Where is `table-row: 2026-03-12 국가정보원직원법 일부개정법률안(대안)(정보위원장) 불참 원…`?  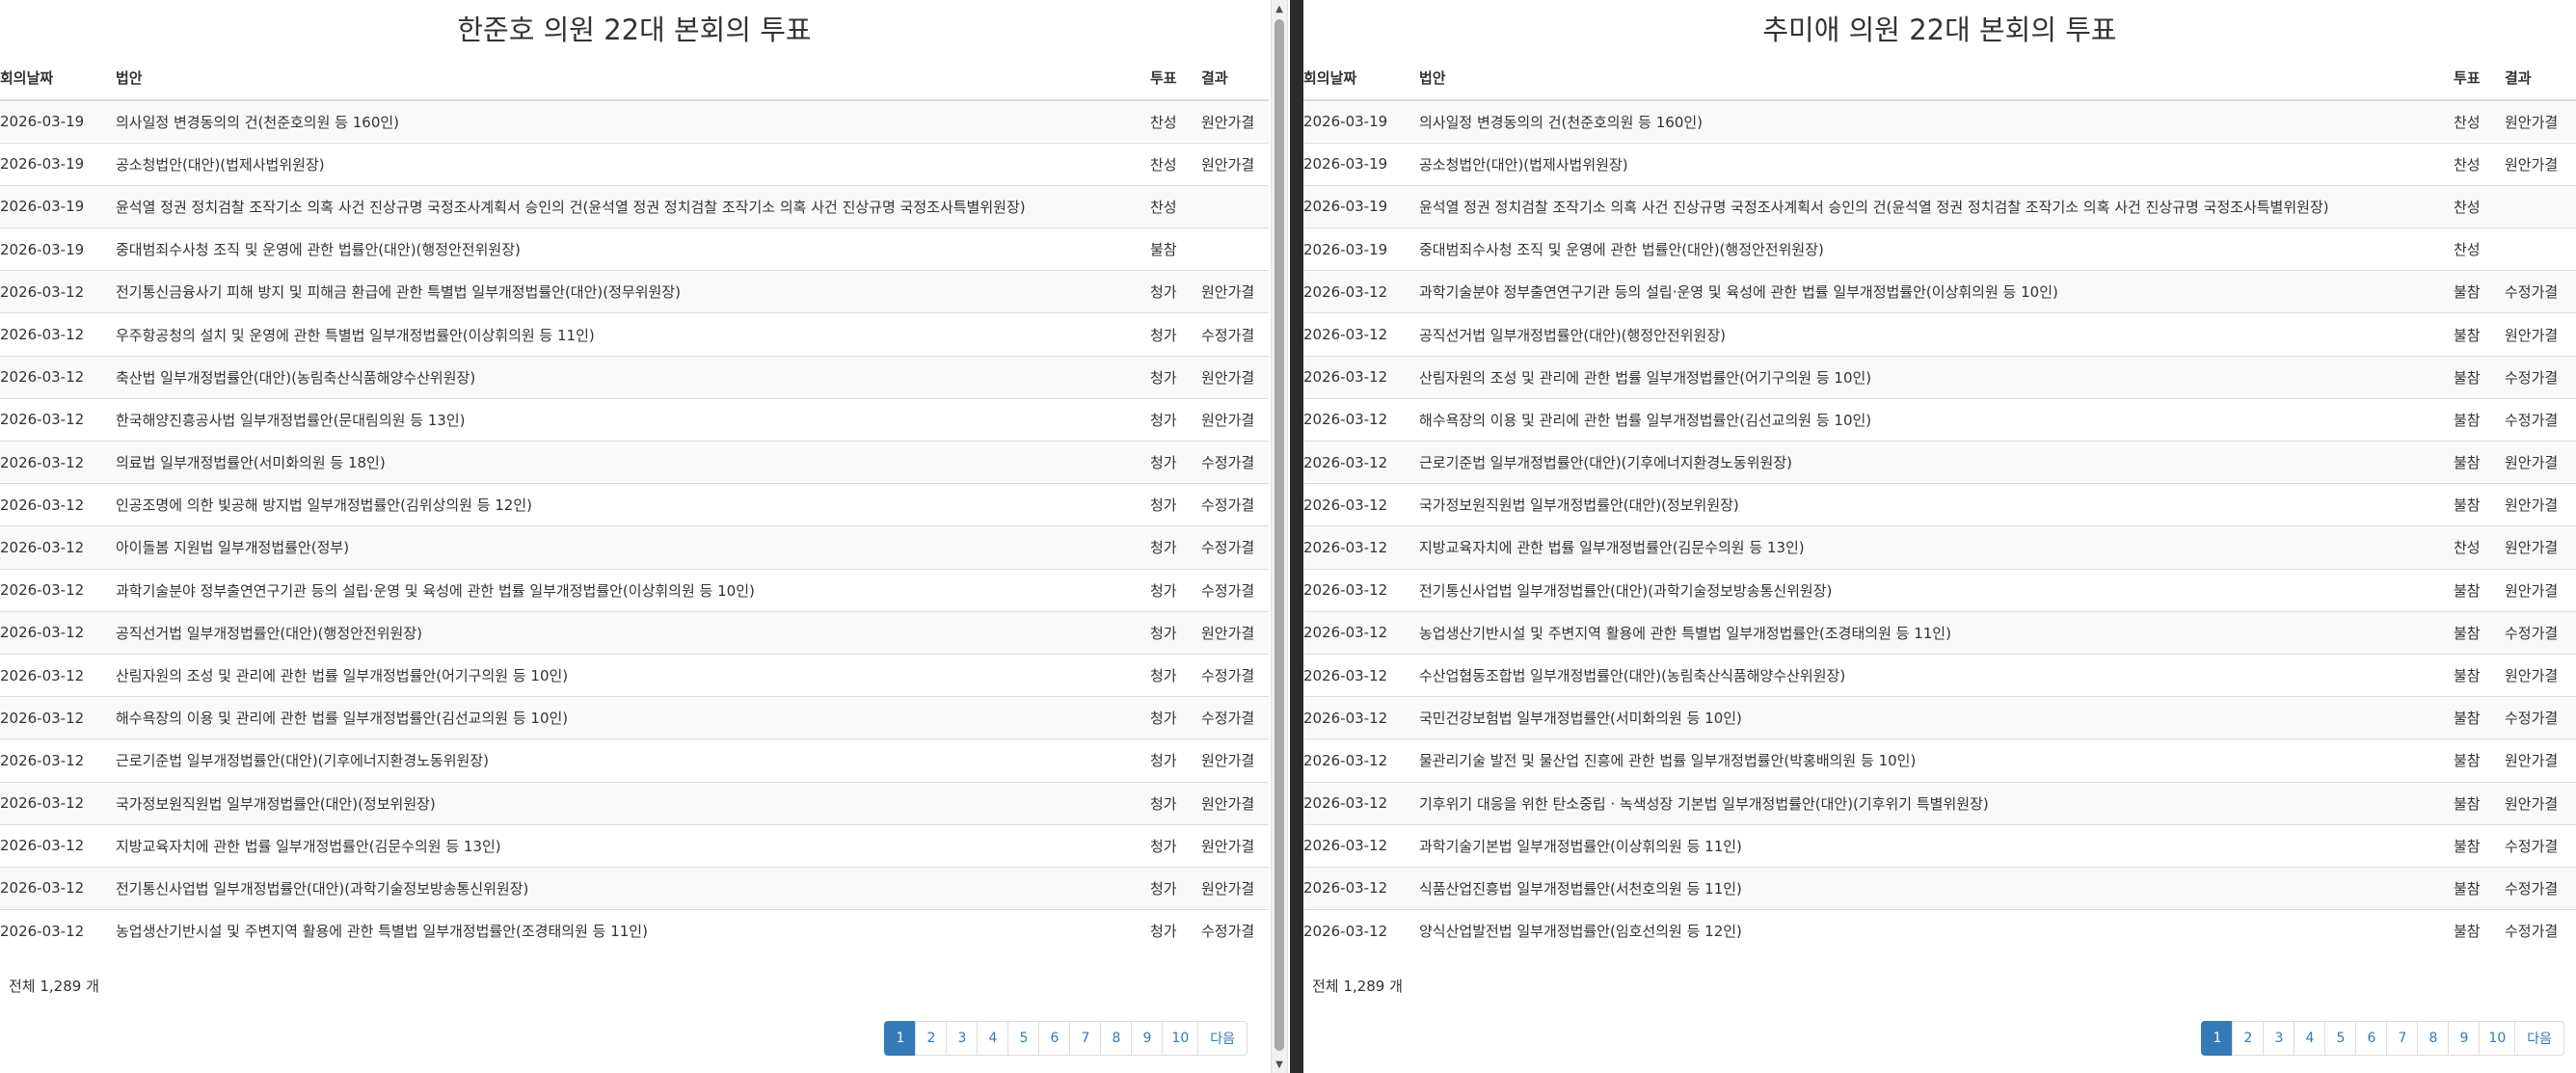 table-row: 2026-03-12 국가정보원직원법 일부개정법률안(대안)(정보위원장) 불참 원… is located at coordinates (1940, 504).